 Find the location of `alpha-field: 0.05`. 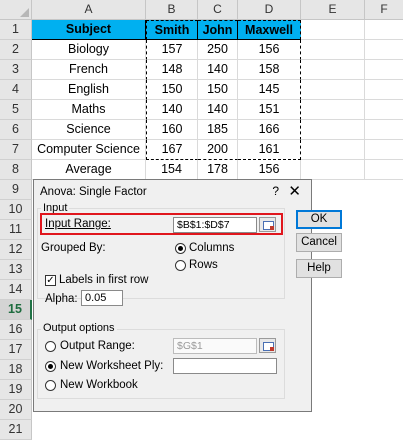

alpha-field: 0.05 is located at coordinates (102, 298).